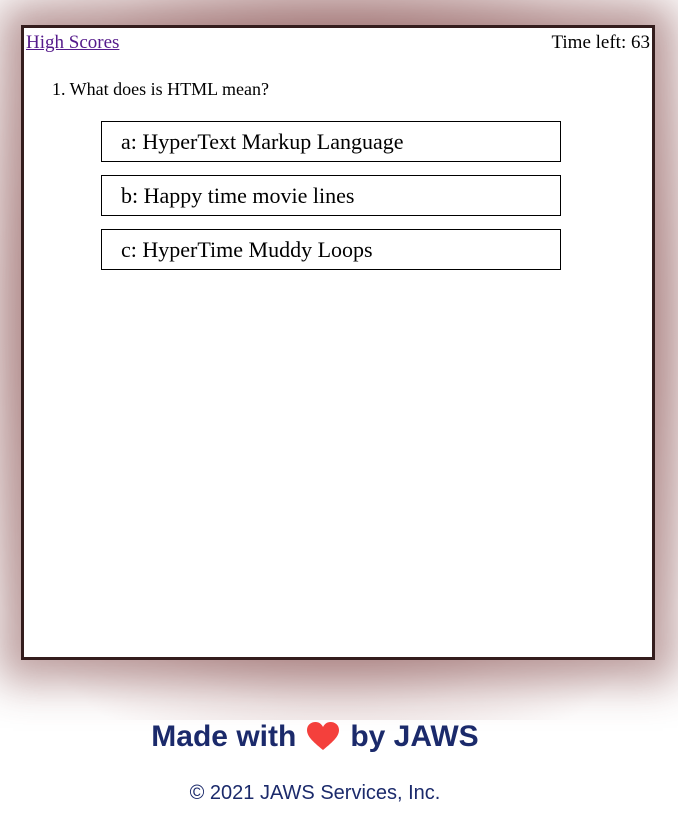 This screenshot has width=678, height=821. I want to click on made-with-text: Made with, so click(224, 736).